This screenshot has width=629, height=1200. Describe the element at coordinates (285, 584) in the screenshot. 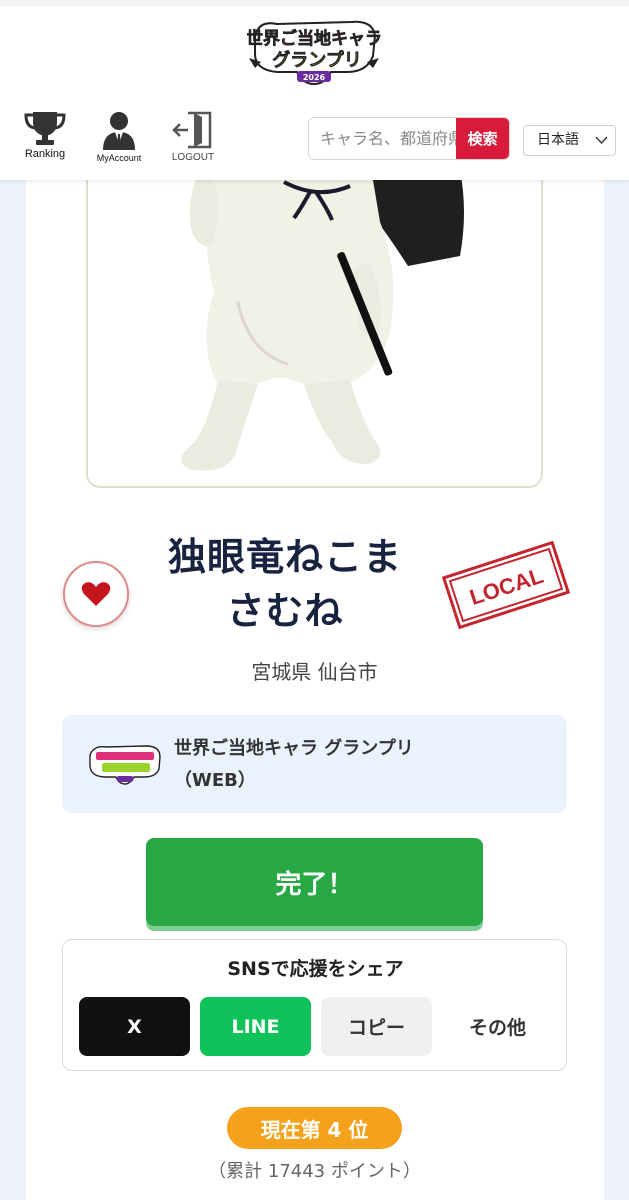

I see `character-name: 独眼竜ねこま さむね` at that location.